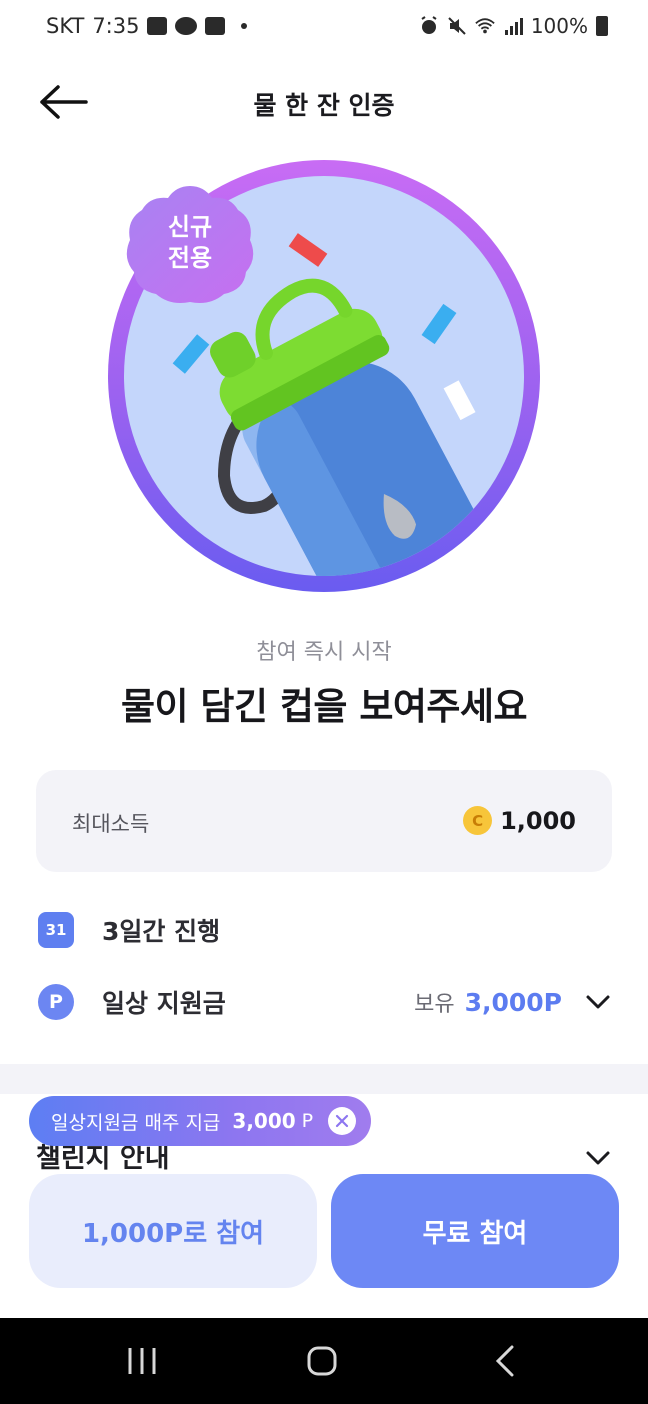  I want to click on app-header: 물 한 잔 인증, so click(324, 102).